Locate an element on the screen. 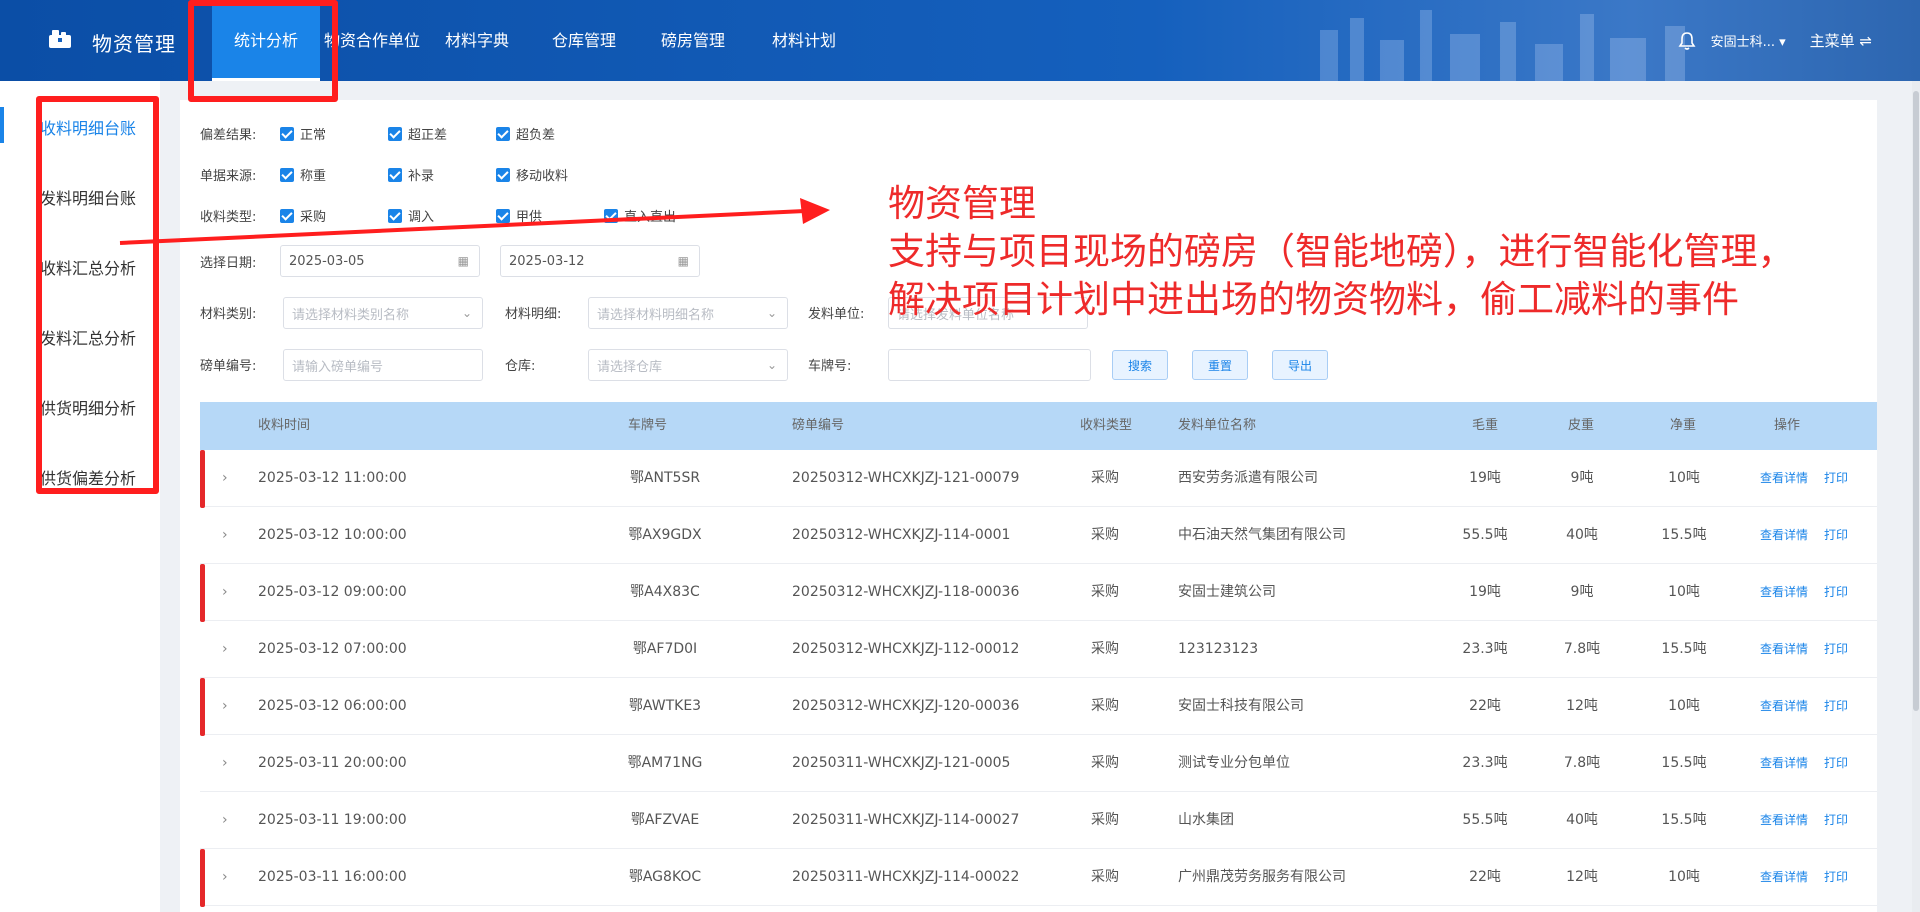  checkbox-transfer-in: 调入 is located at coordinates (411, 215).